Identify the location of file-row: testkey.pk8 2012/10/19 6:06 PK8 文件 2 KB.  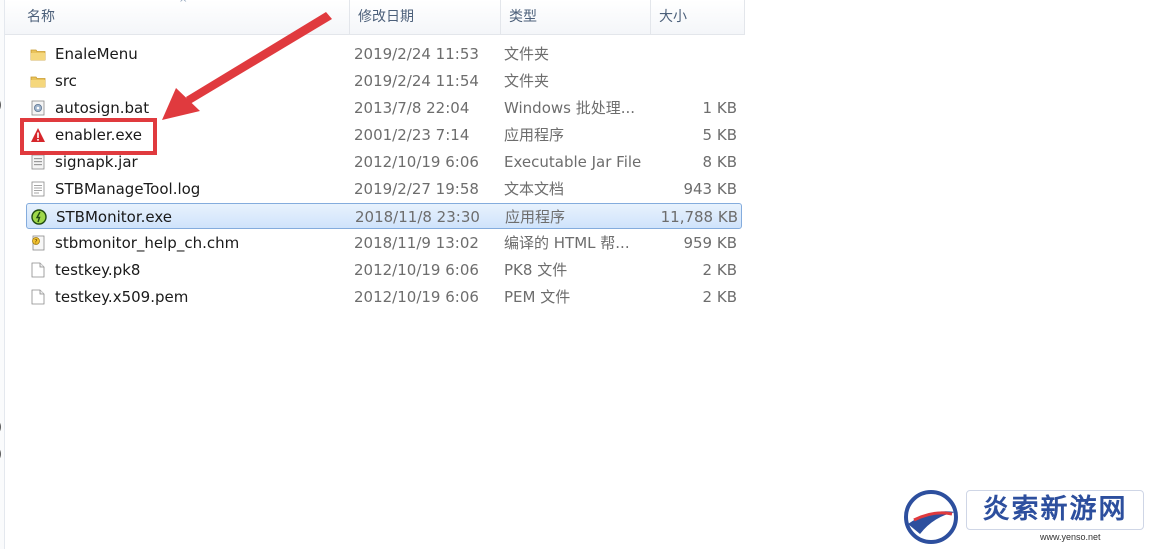
(384, 270).